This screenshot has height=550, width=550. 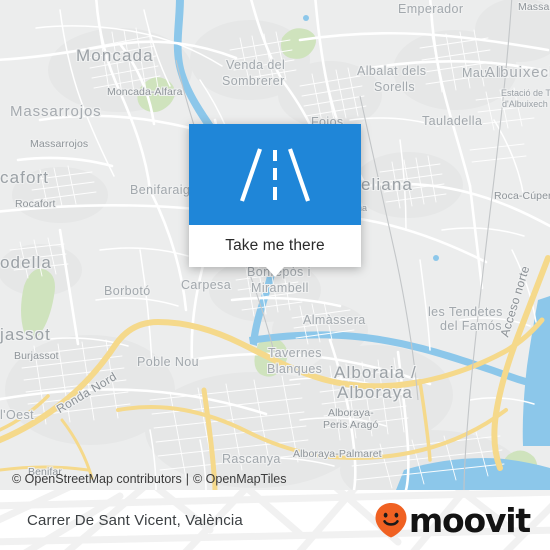 I want to click on moovit-logo: moovit, so click(x=452, y=520).